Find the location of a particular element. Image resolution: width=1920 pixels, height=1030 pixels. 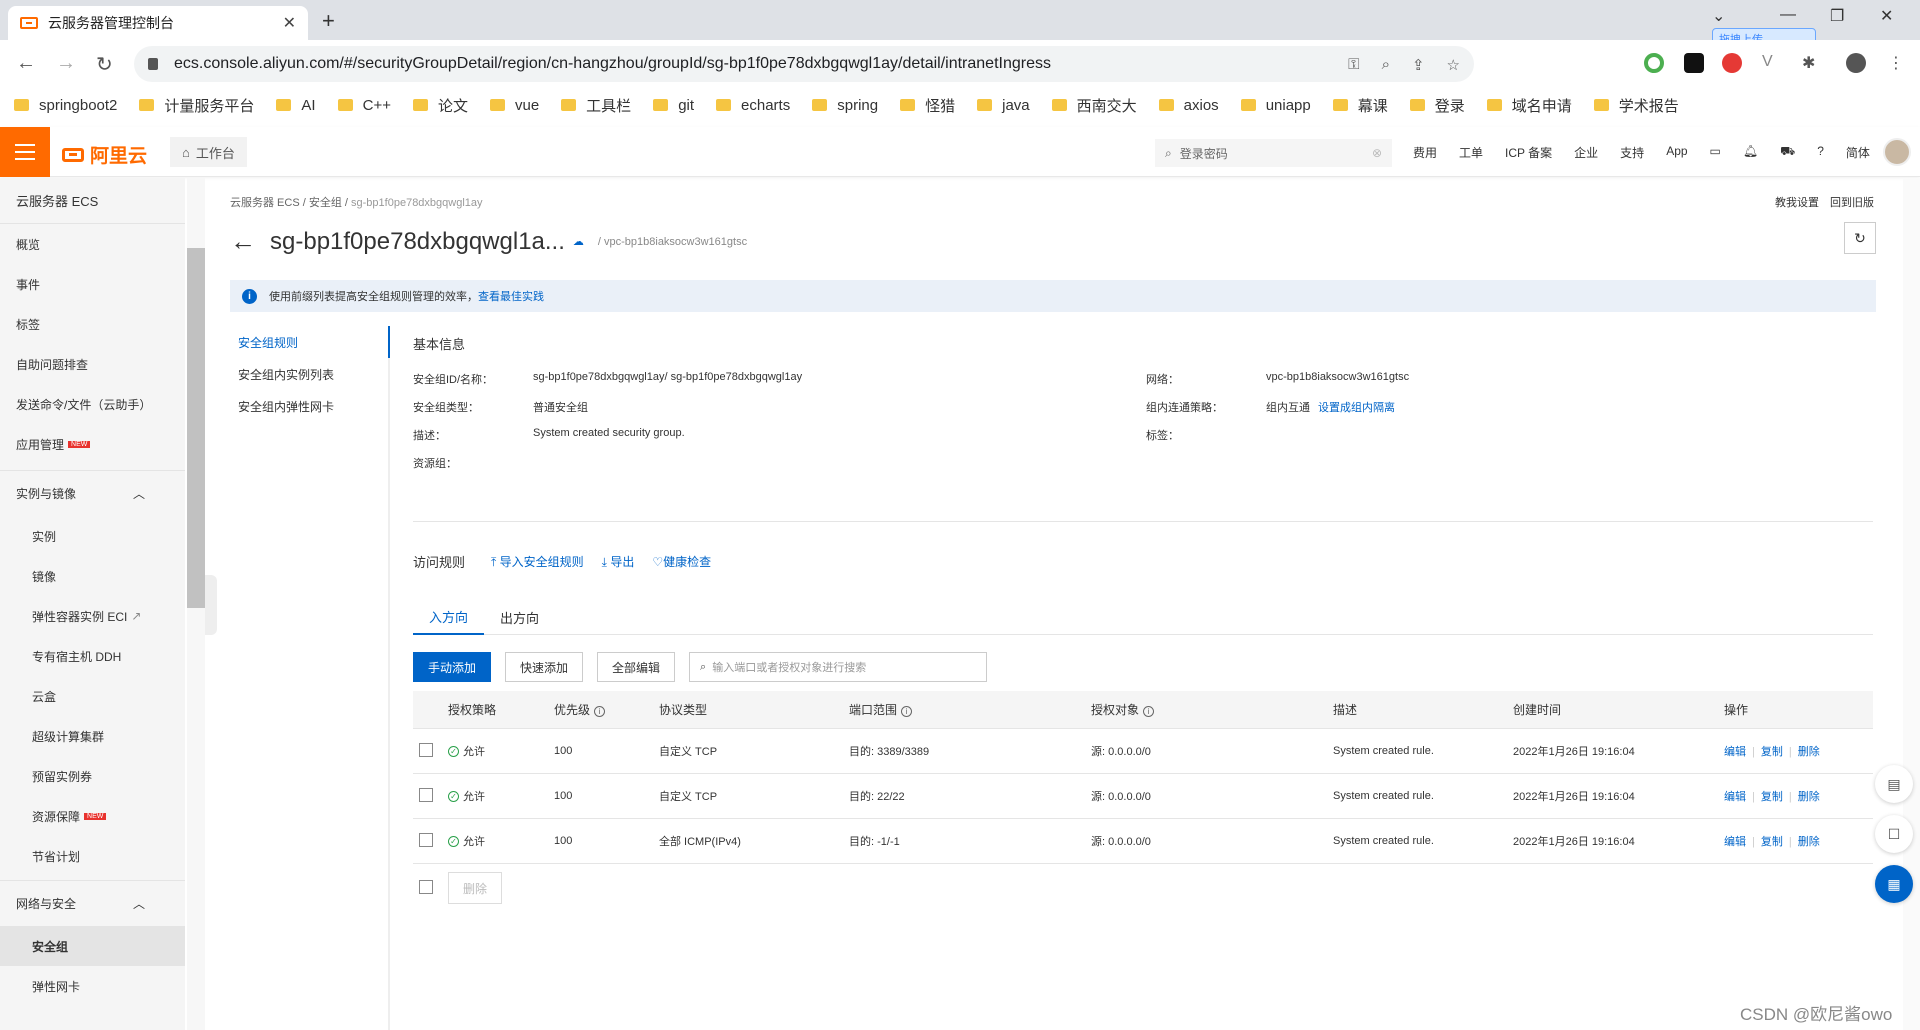

bookmark-item: C++ is located at coordinates (364, 105).